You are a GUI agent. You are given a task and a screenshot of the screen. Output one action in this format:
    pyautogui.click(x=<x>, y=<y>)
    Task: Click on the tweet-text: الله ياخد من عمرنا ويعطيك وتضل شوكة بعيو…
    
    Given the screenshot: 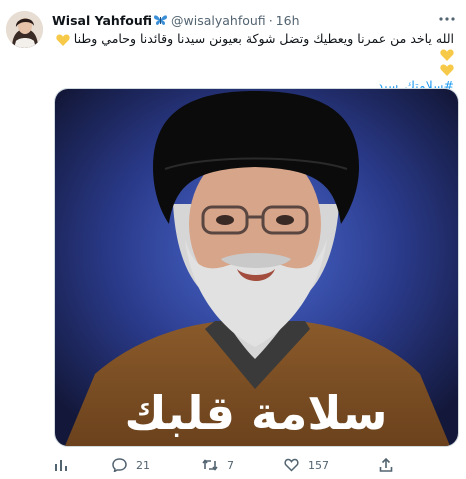 What is the action you would take?
    pyautogui.click(x=253, y=62)
    